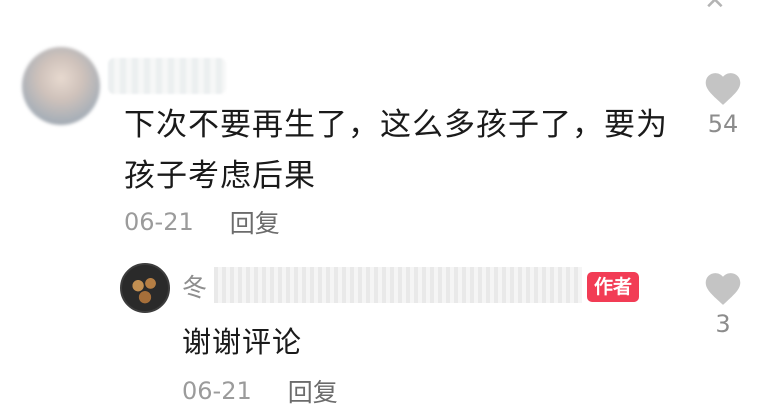 The image size is (770, 414). I want to click on like-button: 54, so click(723, 103).